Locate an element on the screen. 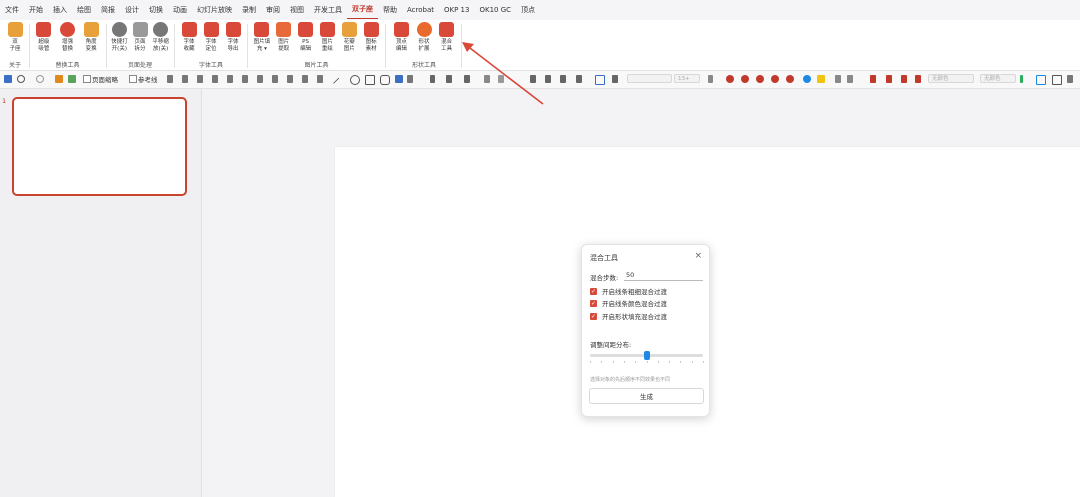  checkbox-line-color: ✓ is located at coordinates (593, 303).